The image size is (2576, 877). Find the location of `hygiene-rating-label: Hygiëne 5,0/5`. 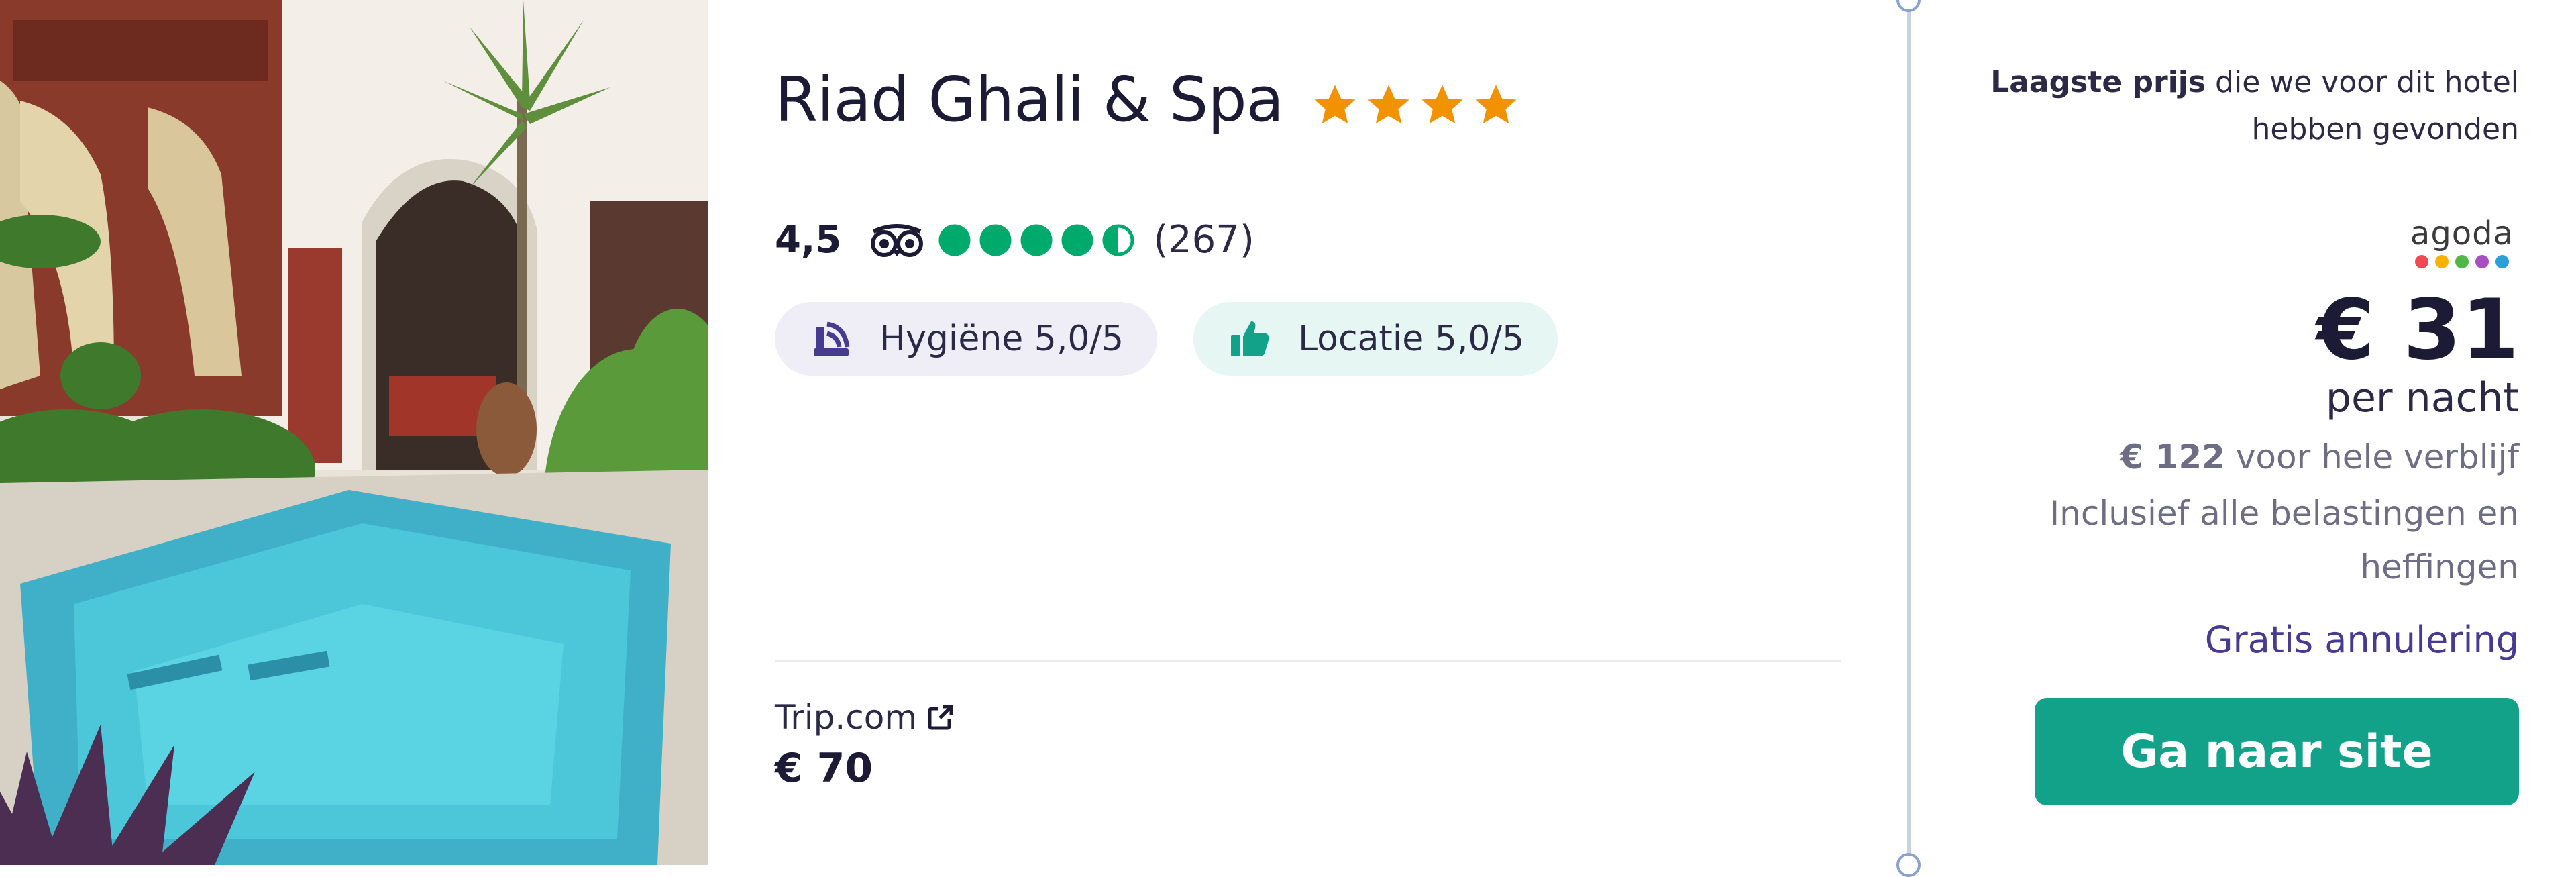

hygiene-rating-label: Hygiëne 5,0/5 is located at coordinates (1001, 339).